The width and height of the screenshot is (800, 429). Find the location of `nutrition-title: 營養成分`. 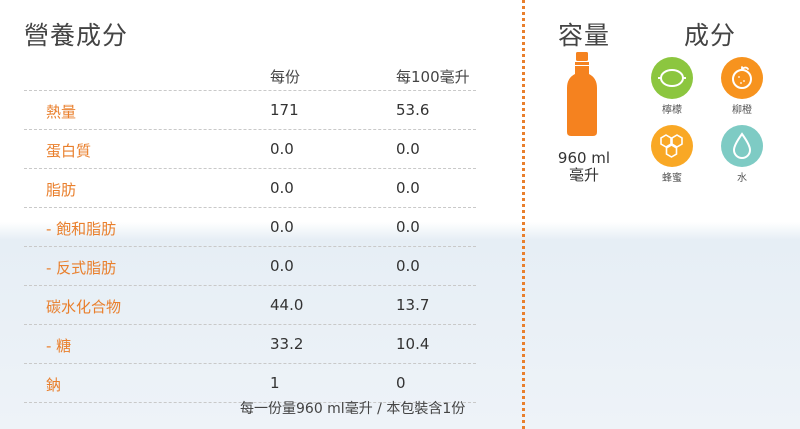

nutrition-title: 營養成分 is located at coordinates (76, 35).